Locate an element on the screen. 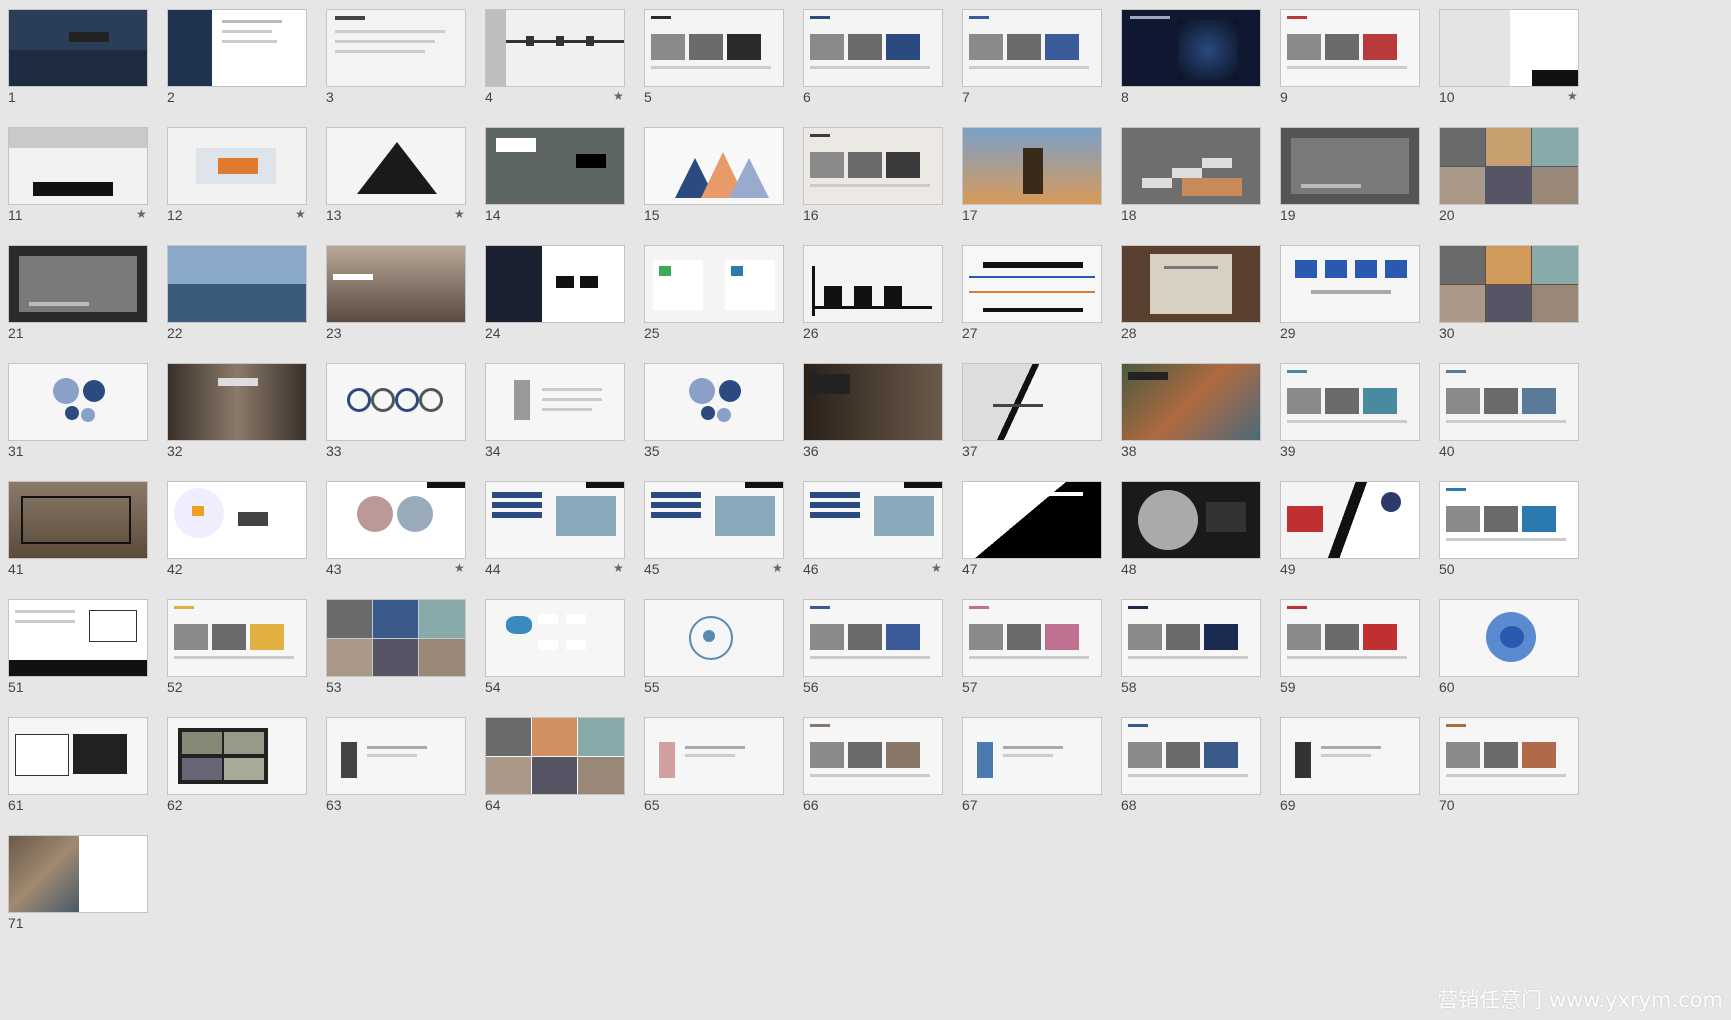 This screenshot has width=1731, height=1020. slide-thumbnail-cell: 48 is located at coordinates (1193, 531).